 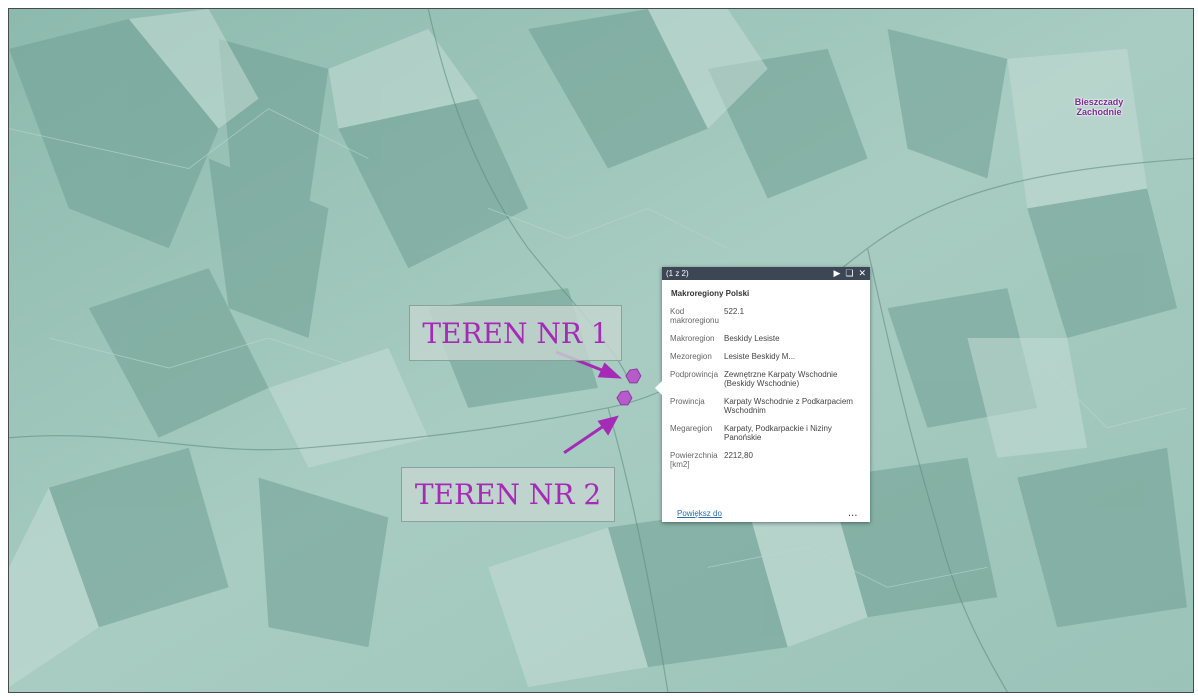 I want to click on attribute-row: Powierzchnia [km2] 2212,80, so click(x=766, y=460).